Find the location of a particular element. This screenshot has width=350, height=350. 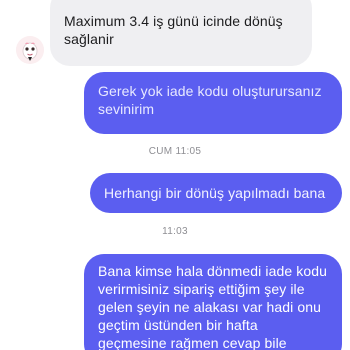

message-line: verirmisiniz sipariş ettiğim şey ile is located at coordinates (201, 289).